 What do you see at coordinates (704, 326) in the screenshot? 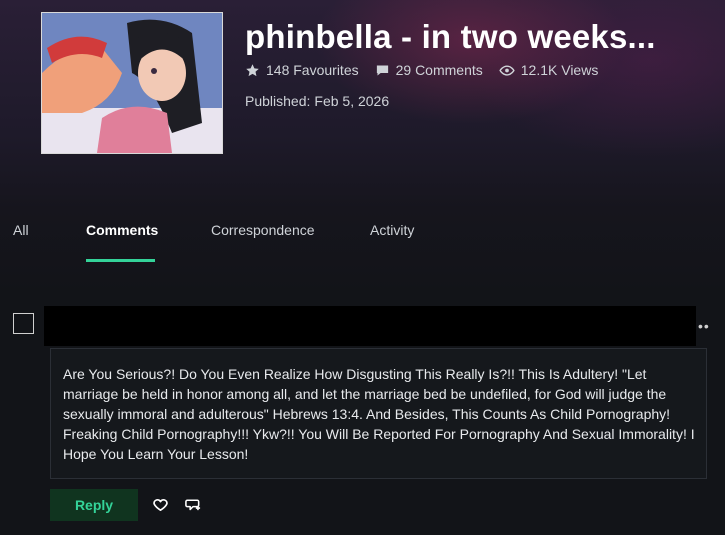
I see `more-icon: ••` at bounding box center [704, 326].